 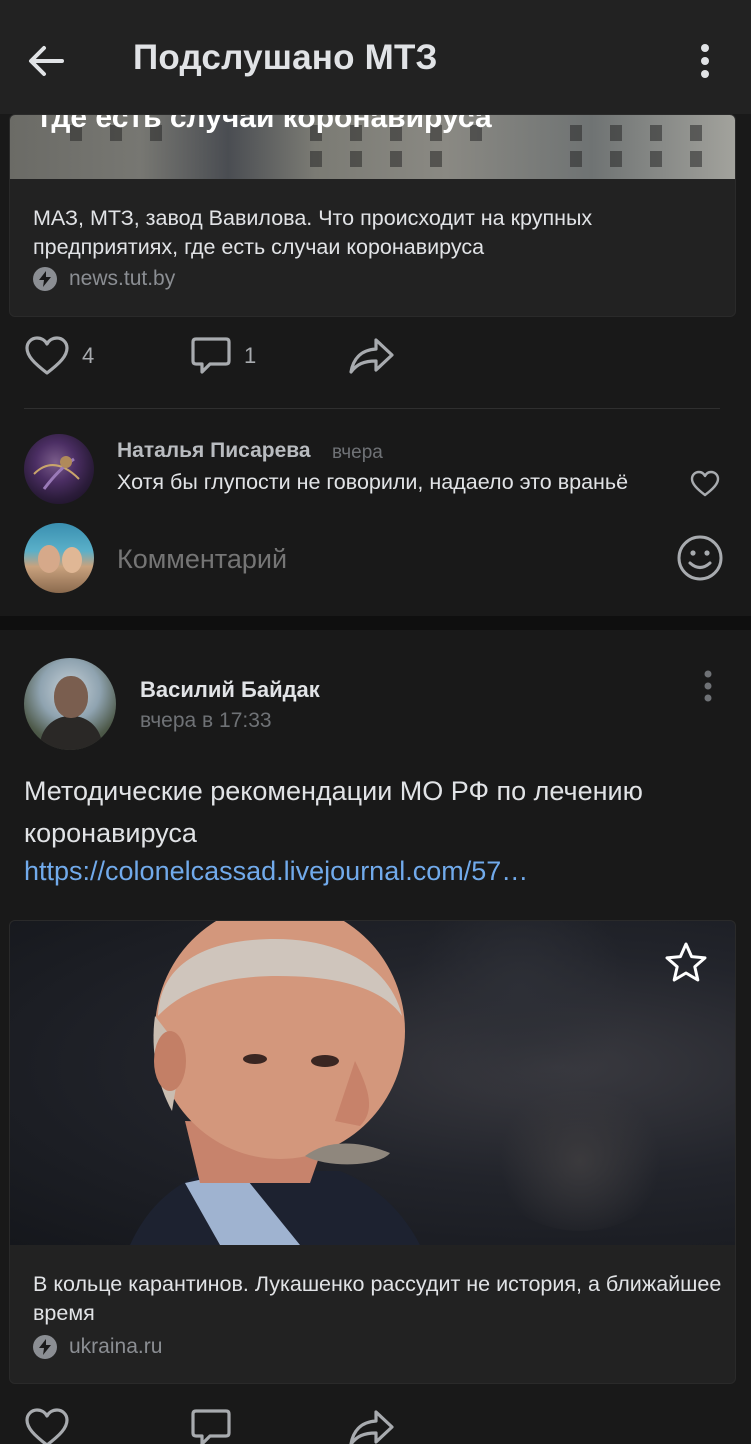 I want to click on link-card-image: где есть случаи коронавируса, so click(x=372, y=147).